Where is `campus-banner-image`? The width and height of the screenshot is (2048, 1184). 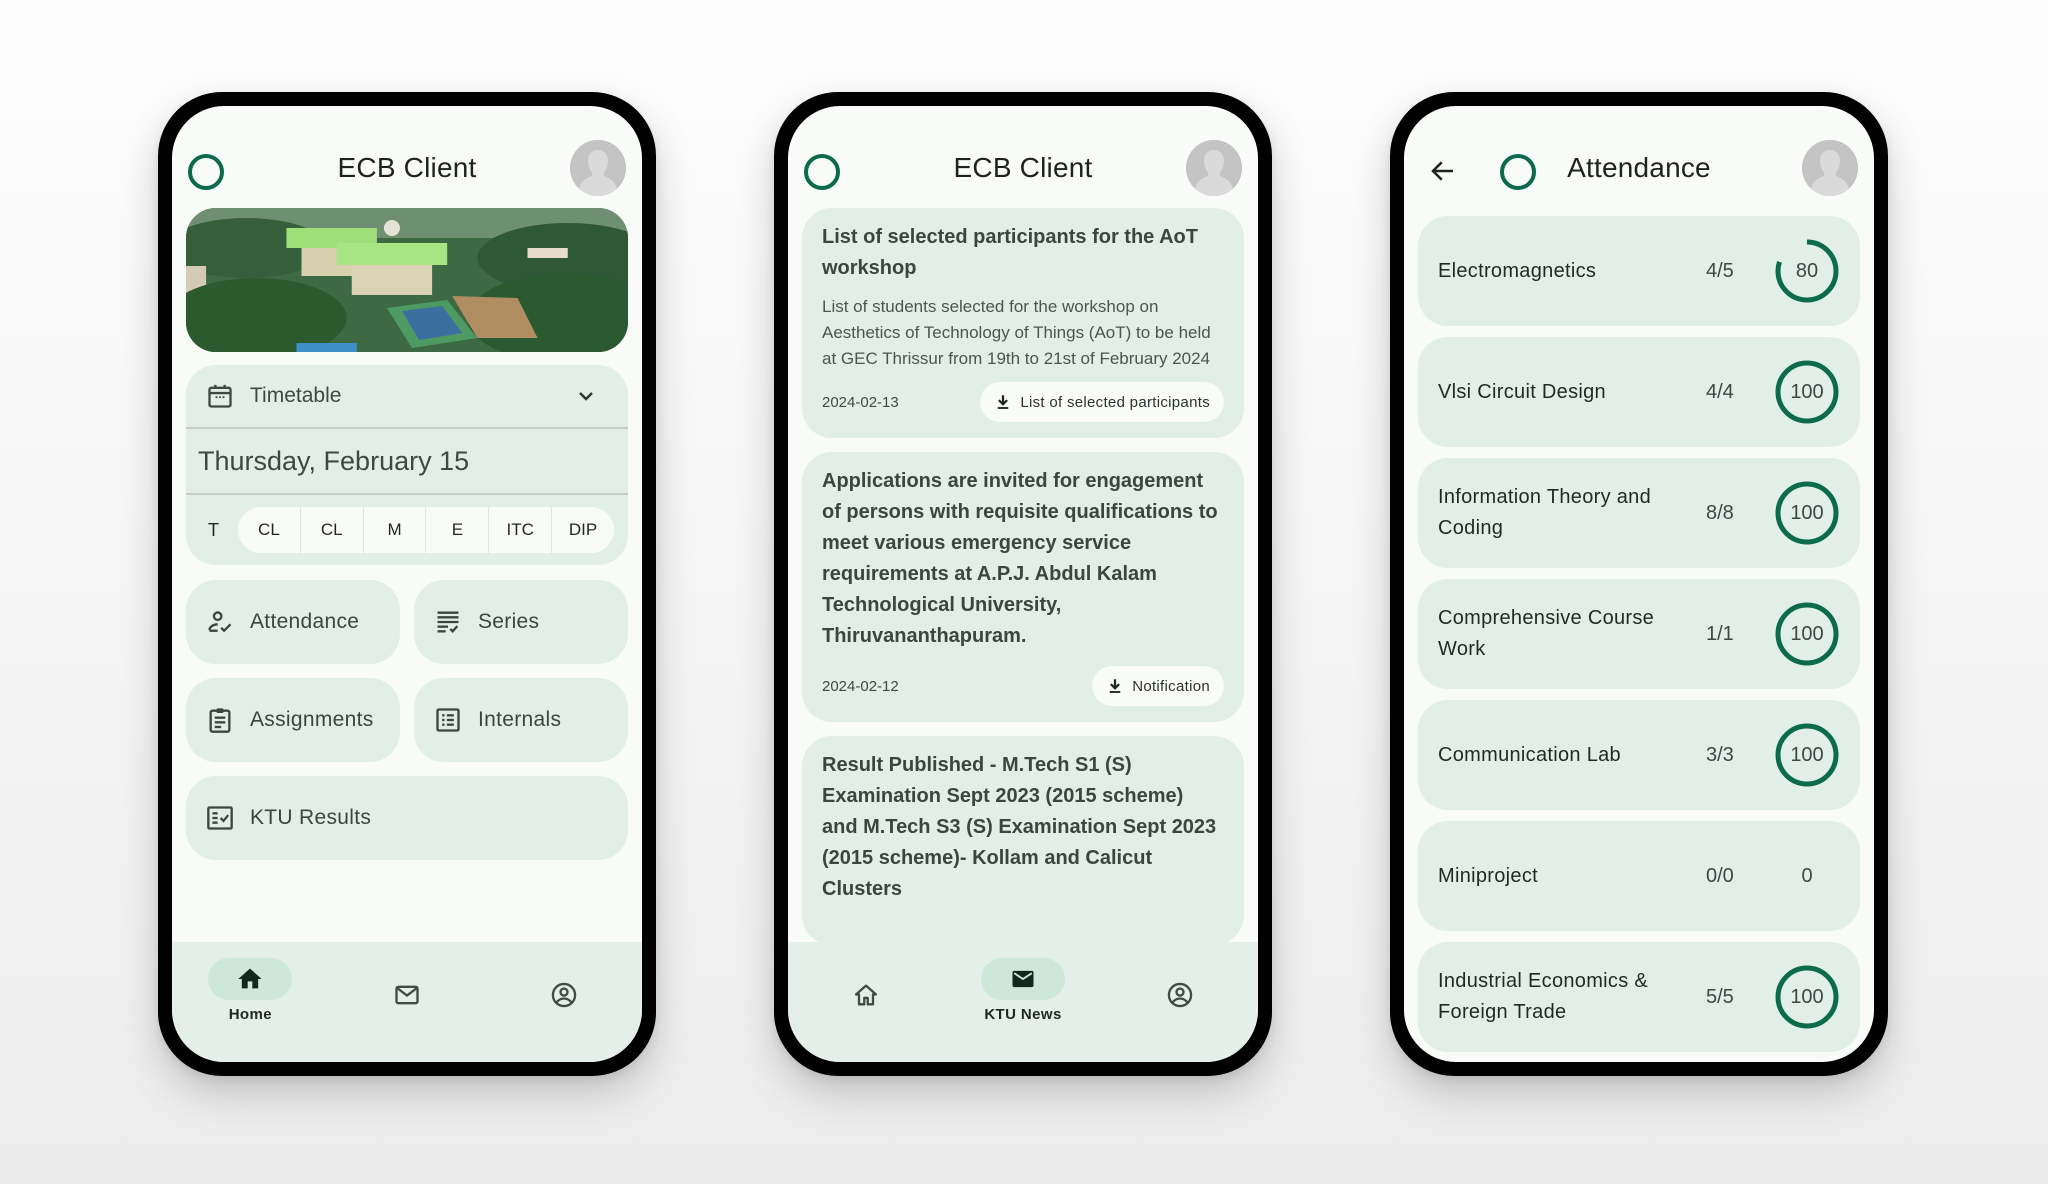 campus-banner-image is located at coordinates (407, 280).